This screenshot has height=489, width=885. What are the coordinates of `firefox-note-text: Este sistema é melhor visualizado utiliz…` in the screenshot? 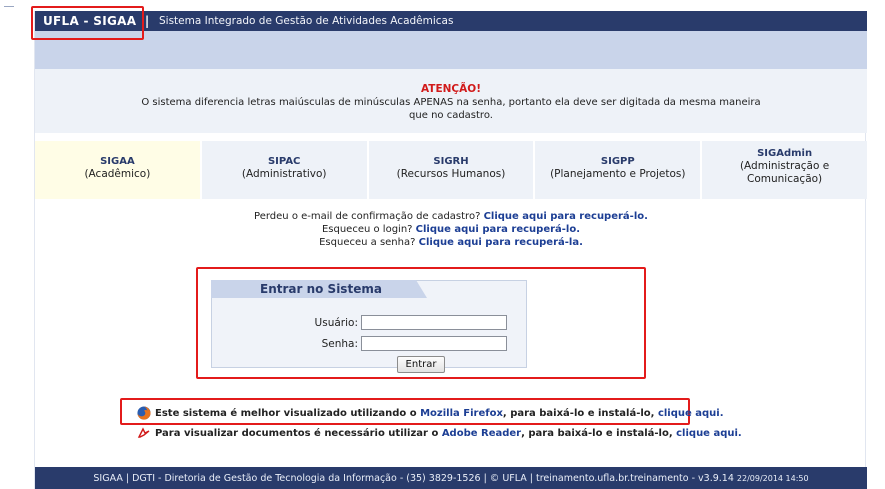 It's located at (286, 413).